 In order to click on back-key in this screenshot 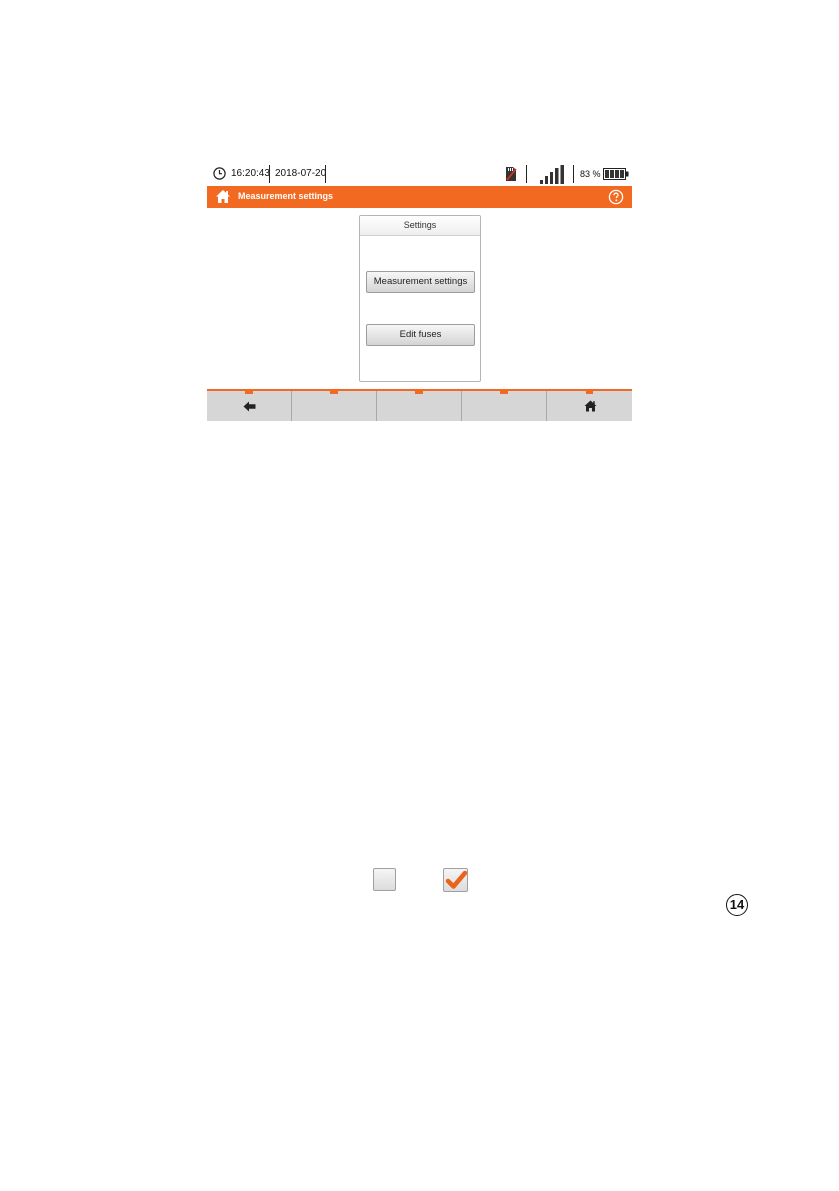, I will do `click(249, 406)`.